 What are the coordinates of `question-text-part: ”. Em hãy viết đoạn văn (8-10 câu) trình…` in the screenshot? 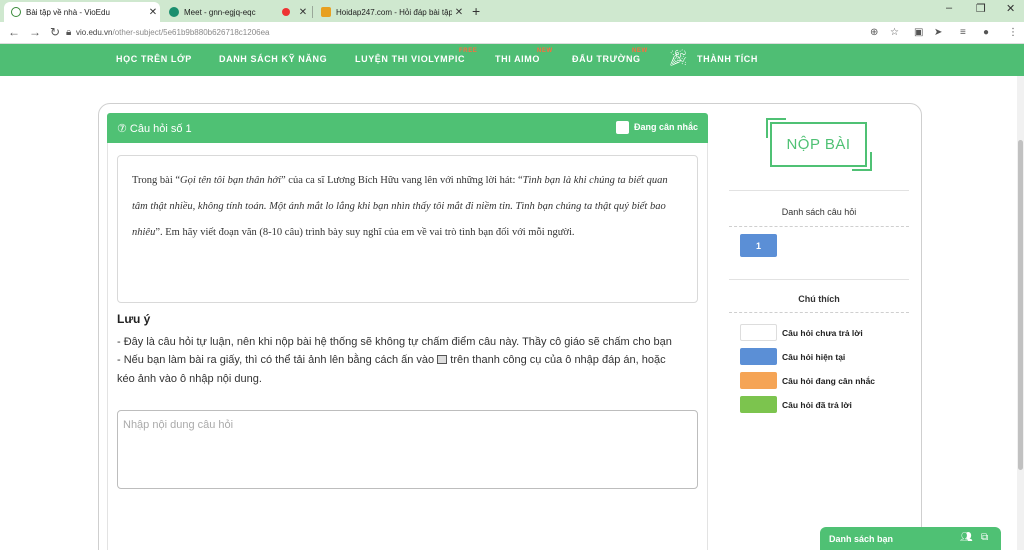 It's located at (365, 232).